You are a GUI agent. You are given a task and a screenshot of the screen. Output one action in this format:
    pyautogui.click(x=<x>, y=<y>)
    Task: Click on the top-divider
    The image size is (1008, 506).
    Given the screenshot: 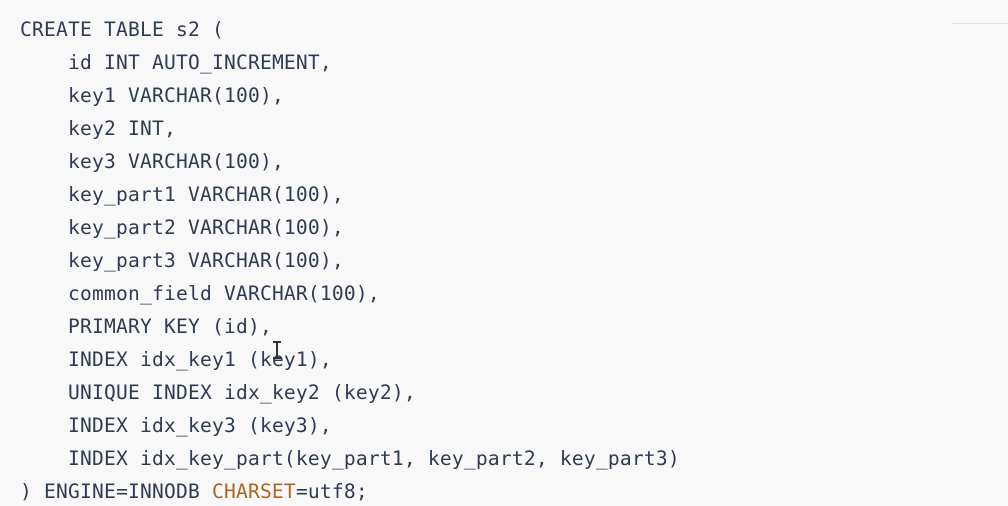 What is the action you would take?
    pyautogui.click(x=980, y=23)
    